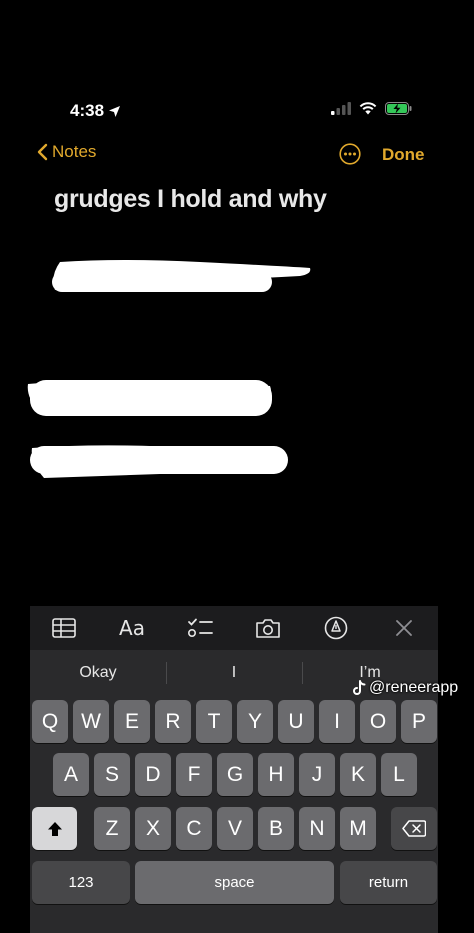 The width and height of the screenshot is (474, 933). I want to click on key-x: X, so click(153, 828).